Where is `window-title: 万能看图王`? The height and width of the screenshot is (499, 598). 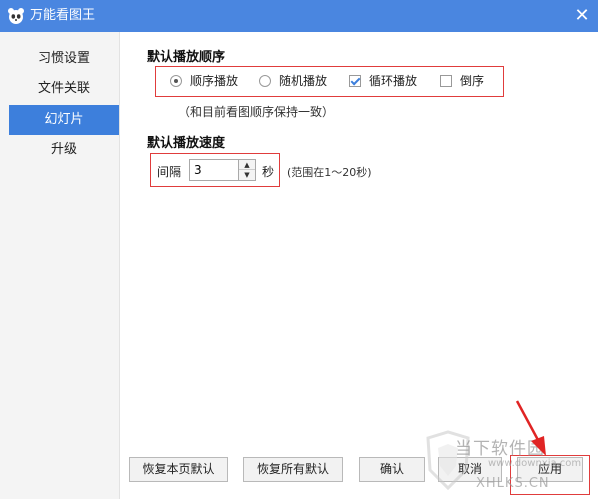 window-title: 万能看图王 is located at coordinates (63, 15).